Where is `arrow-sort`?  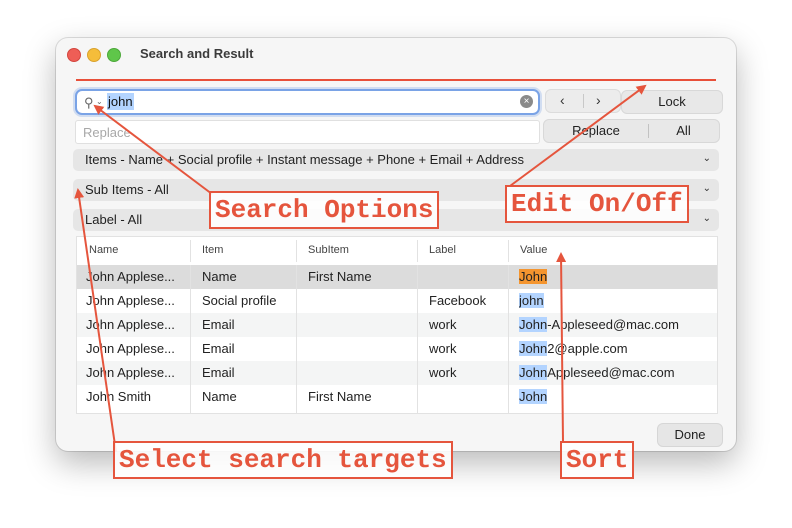 arrow-sort is located at coordinates (561, 347).